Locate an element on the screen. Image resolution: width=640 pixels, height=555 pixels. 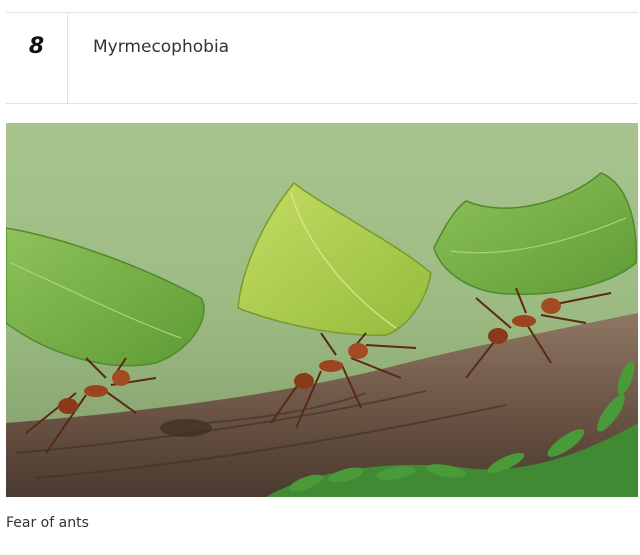
item-number: 8 is located at coordinates (37, 58).